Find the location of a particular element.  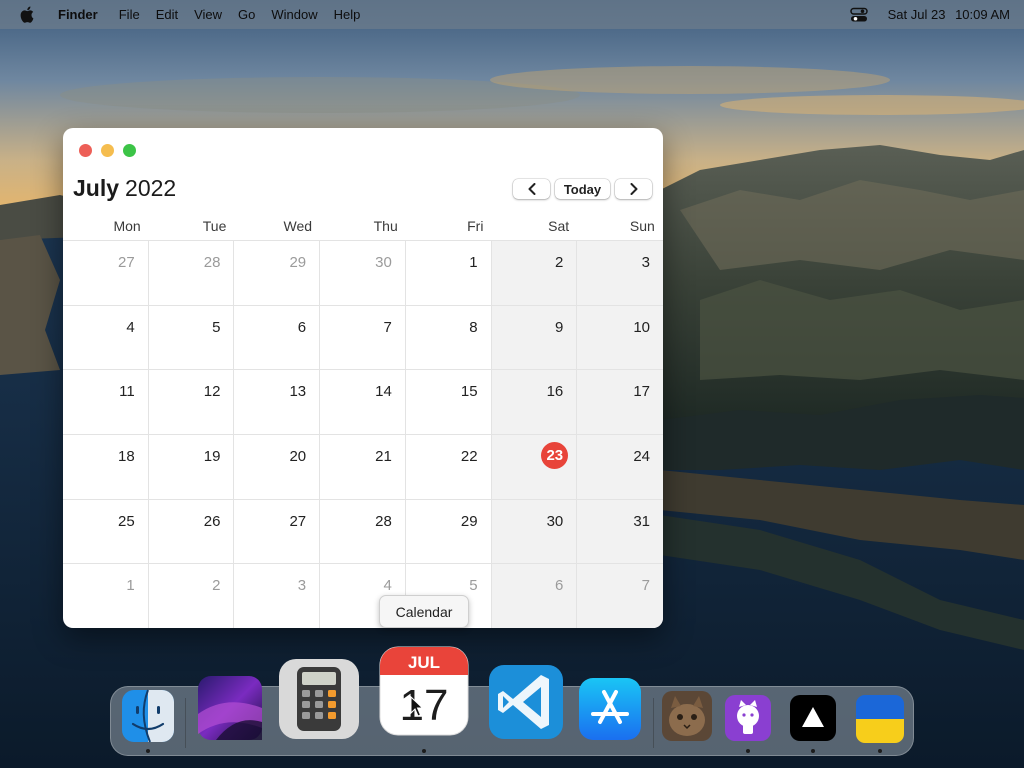

day-cell: 11 is located at coordinates (106, 401).